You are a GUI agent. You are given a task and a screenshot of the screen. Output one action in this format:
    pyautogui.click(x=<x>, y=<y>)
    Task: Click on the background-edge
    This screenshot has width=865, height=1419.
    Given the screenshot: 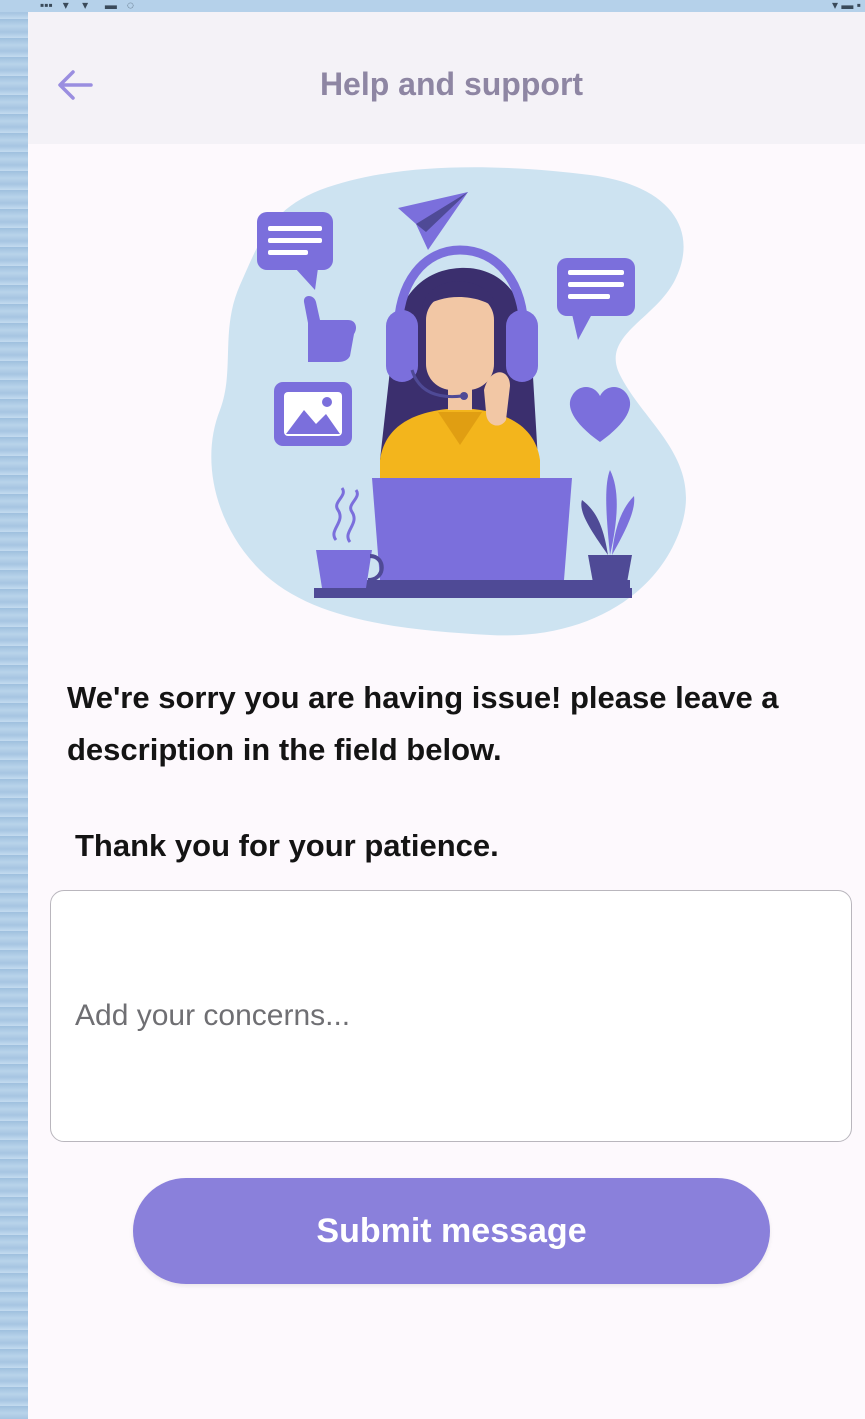 What is the action you would take?
    pyautogui.click(x=14, y=709)
    